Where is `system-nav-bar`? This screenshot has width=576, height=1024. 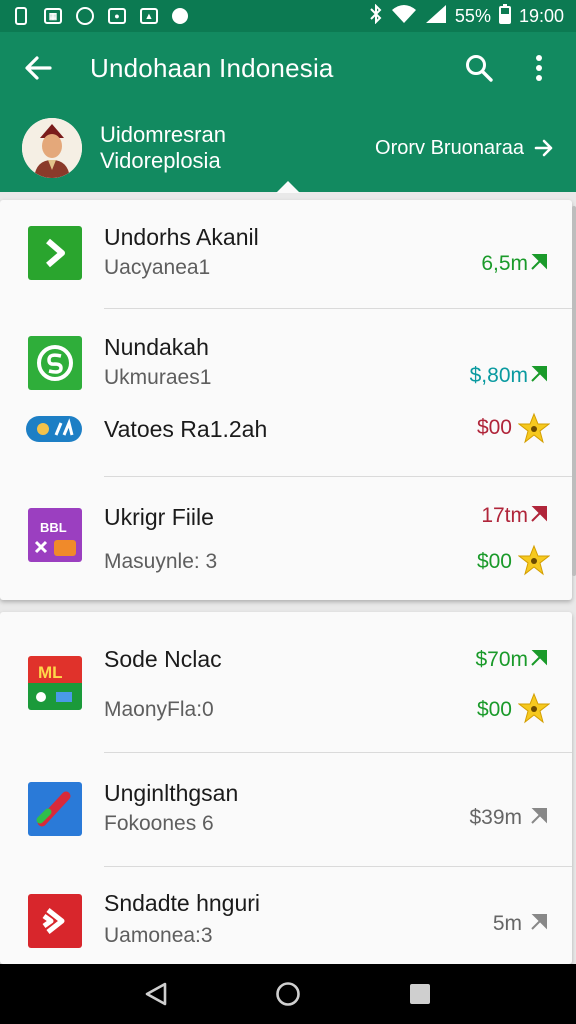 system-nav-bar is located at coordinates (288, 994).